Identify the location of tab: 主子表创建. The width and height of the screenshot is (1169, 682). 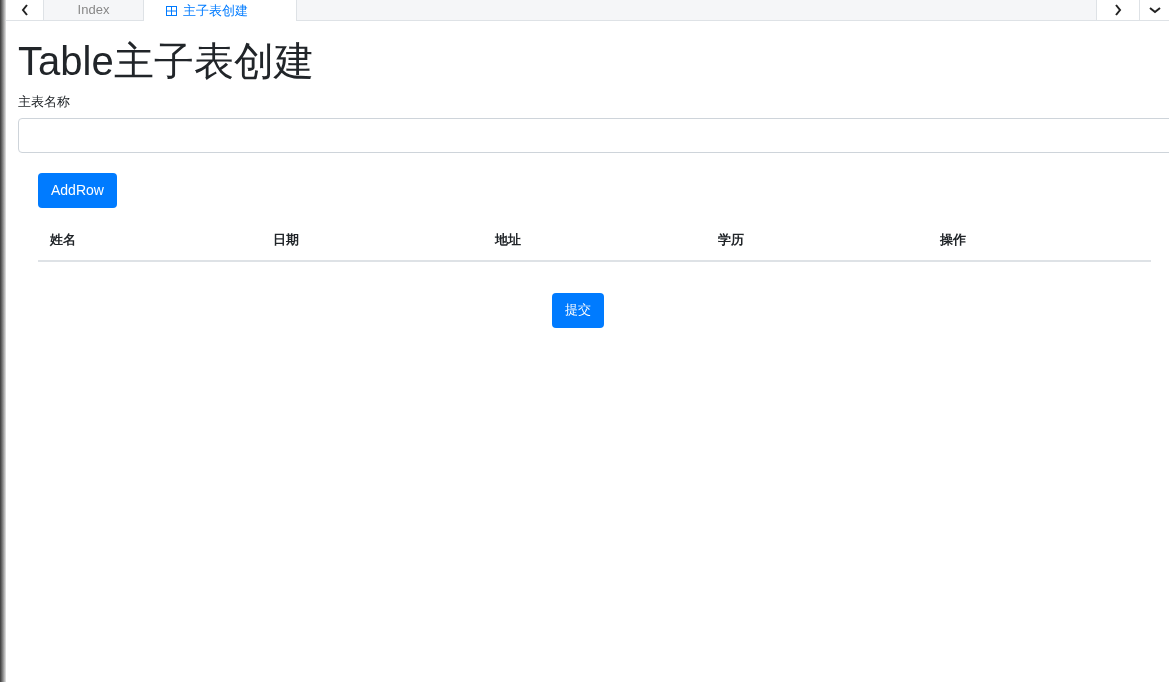
(220, 10).